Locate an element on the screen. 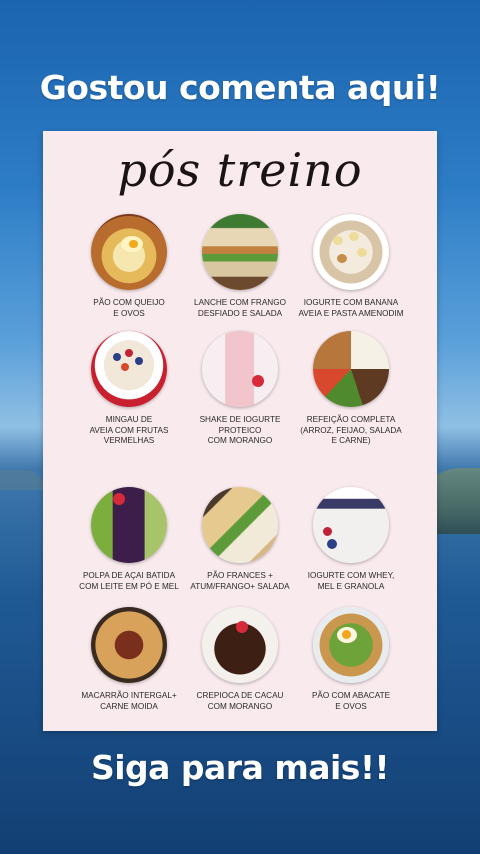 Image resolution: width=480 pixels, height=854 pixels. food-item: PÃO COM ABACATE E OVOS is located at coordinates (351, 659).